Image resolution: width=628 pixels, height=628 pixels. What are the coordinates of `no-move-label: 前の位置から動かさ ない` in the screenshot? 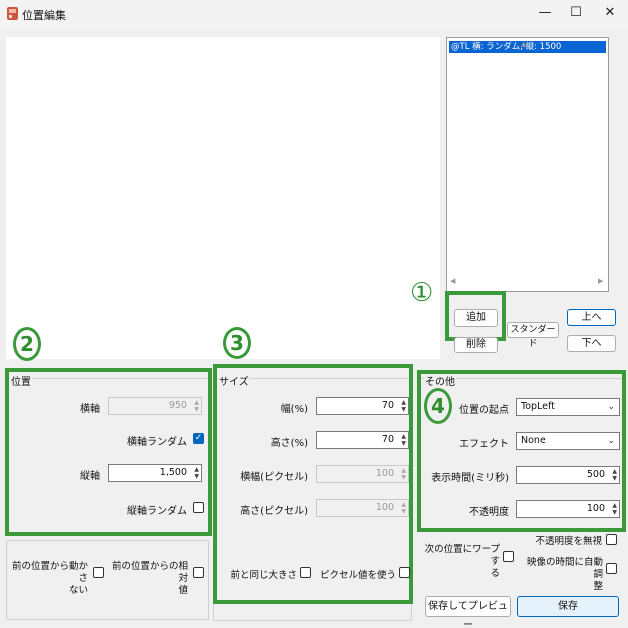 It's located at (49, 578).